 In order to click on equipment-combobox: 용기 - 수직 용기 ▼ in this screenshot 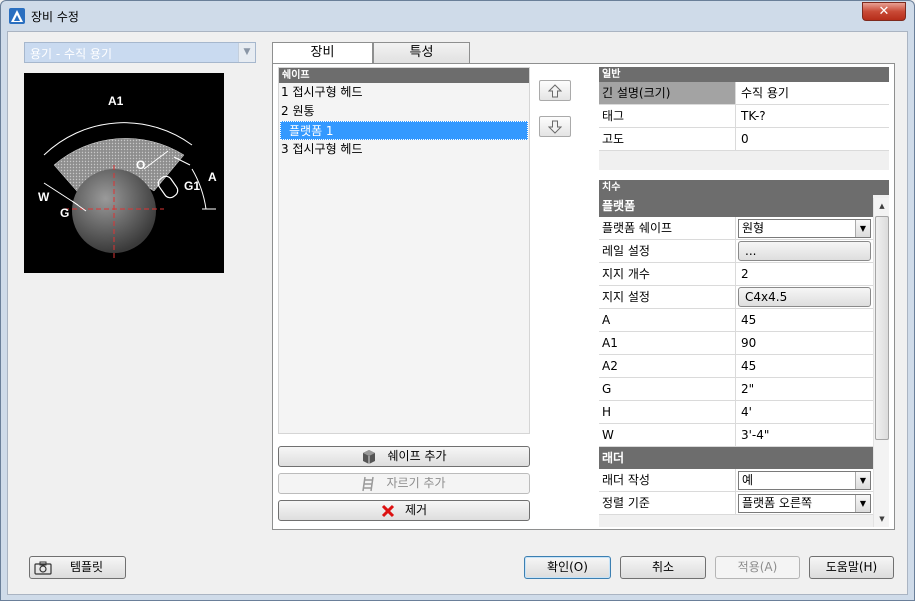, I will do `click(140, 52)`.